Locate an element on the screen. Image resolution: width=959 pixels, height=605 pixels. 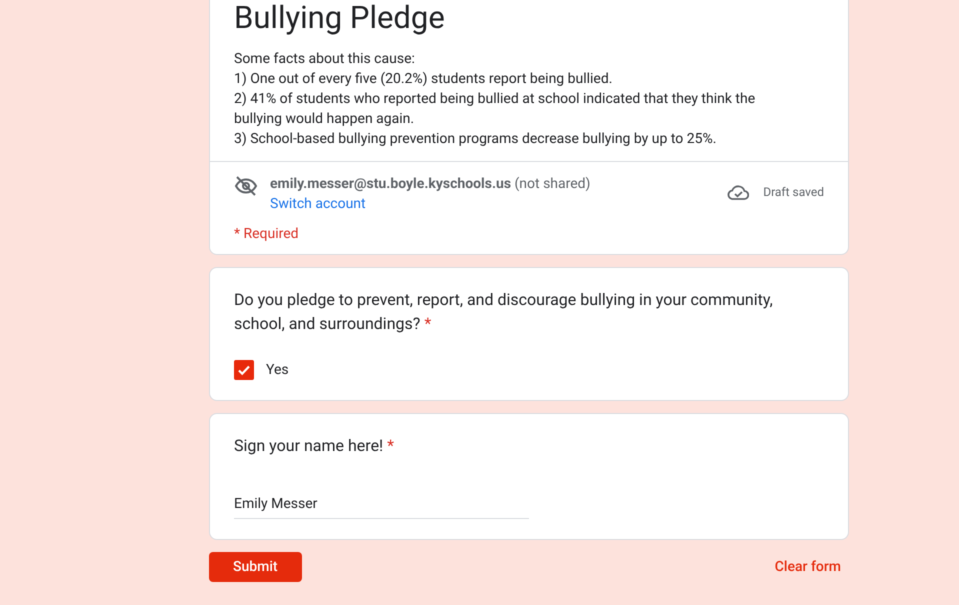
description-line: 3) School-based bullying prevention programs decrease bullying by up to 25%. is located at coordinates (476, 139).